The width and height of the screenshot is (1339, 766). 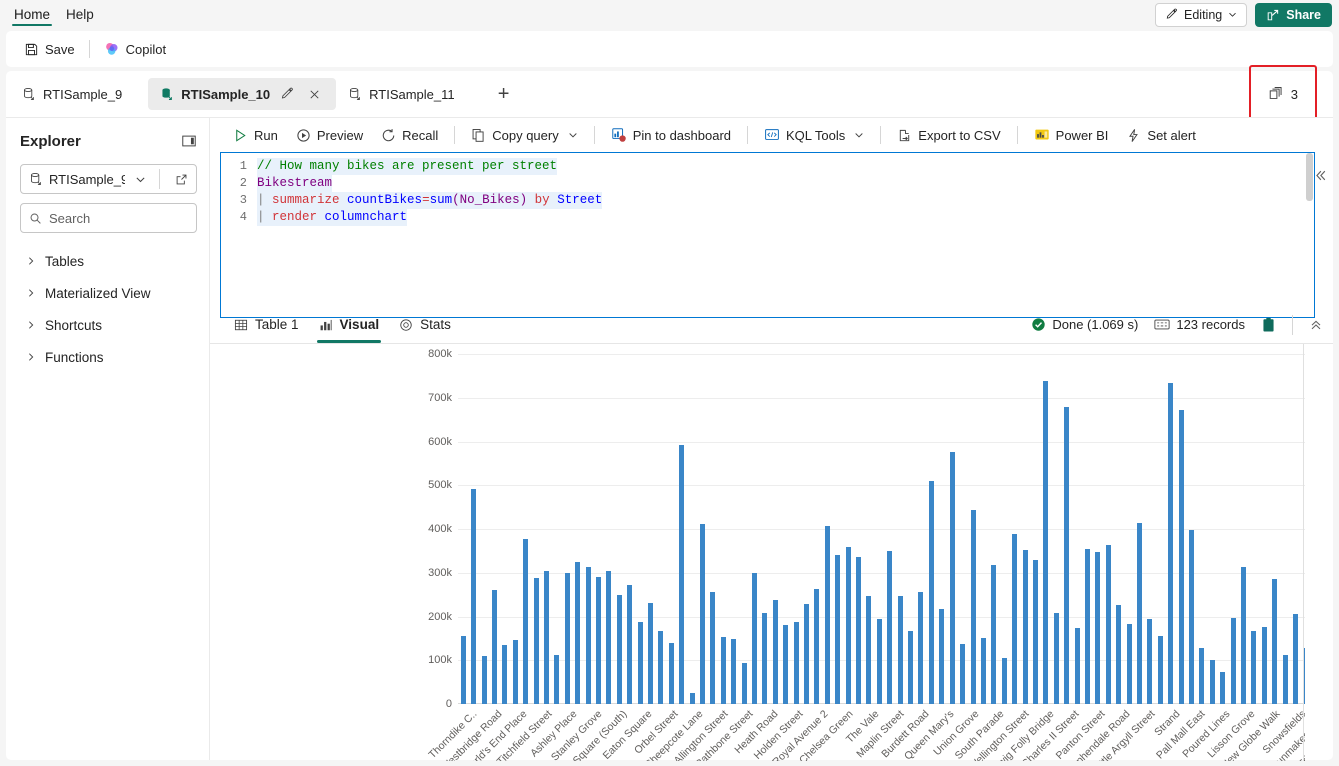 I want to click on run-button: Run, so click(x=255, y=135).